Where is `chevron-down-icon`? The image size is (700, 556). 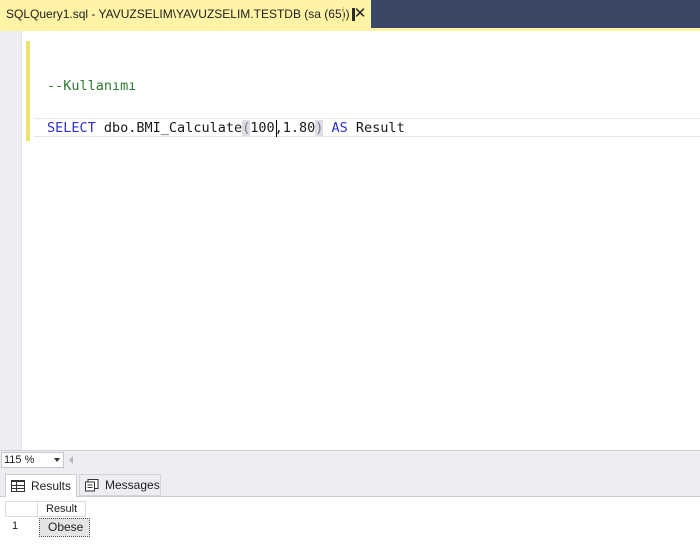 chevron-down-icon is located at coordinates (57, 460).